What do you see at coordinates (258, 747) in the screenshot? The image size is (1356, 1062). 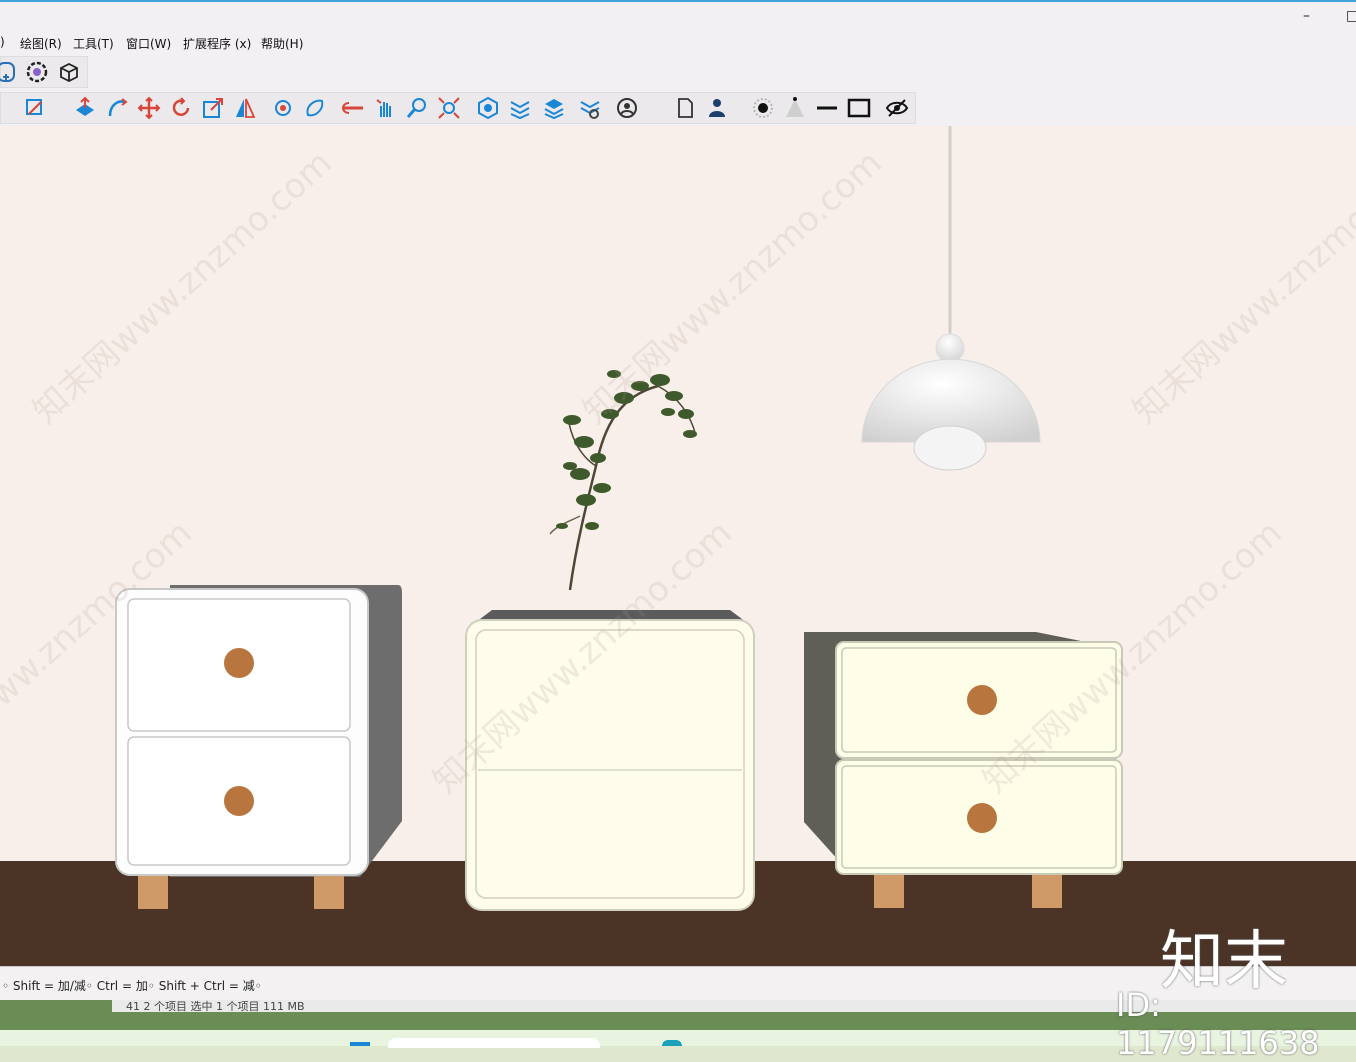 I see `nightstand-left` at bounding box center [258, 747].